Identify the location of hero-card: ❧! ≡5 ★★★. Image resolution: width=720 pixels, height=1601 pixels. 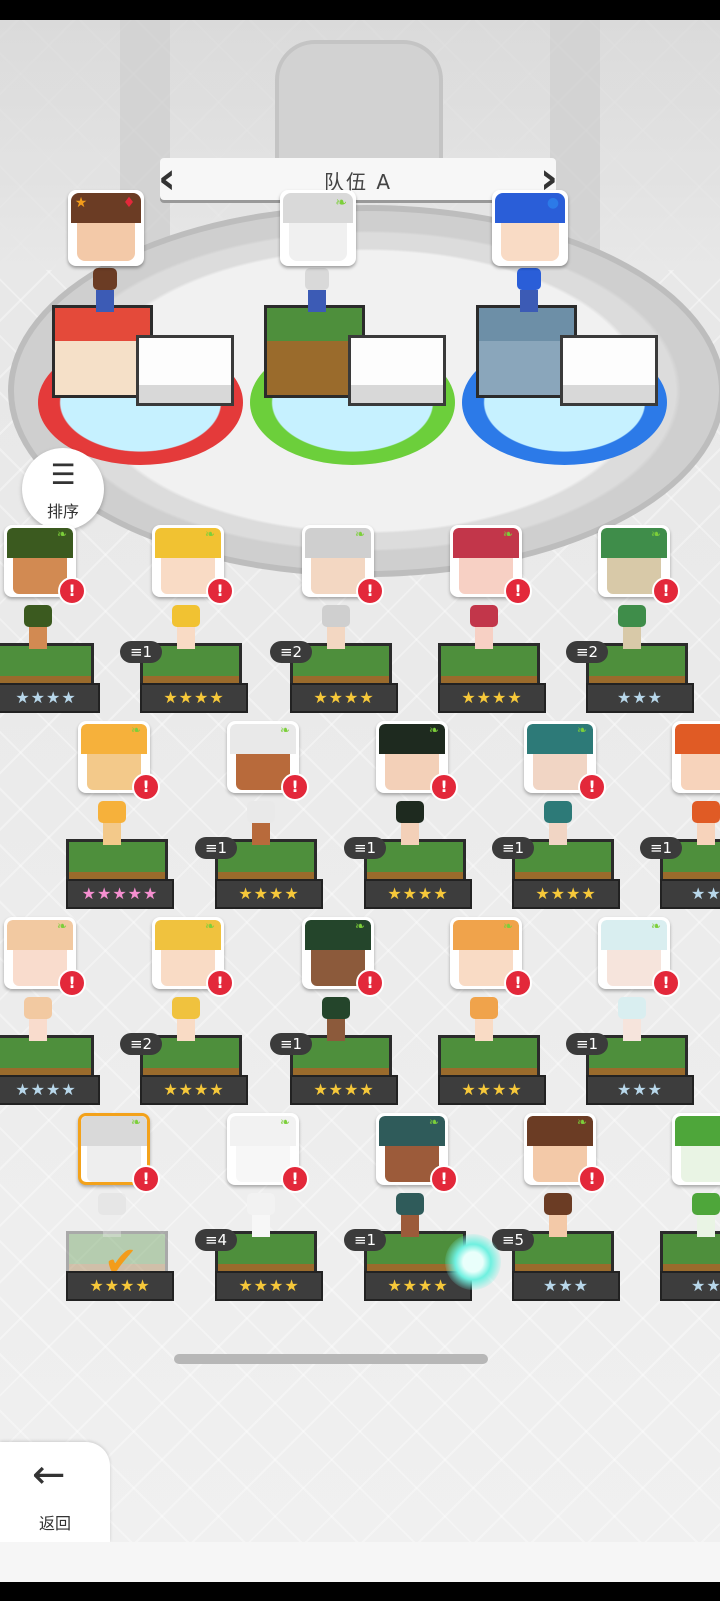
(556, 1208).